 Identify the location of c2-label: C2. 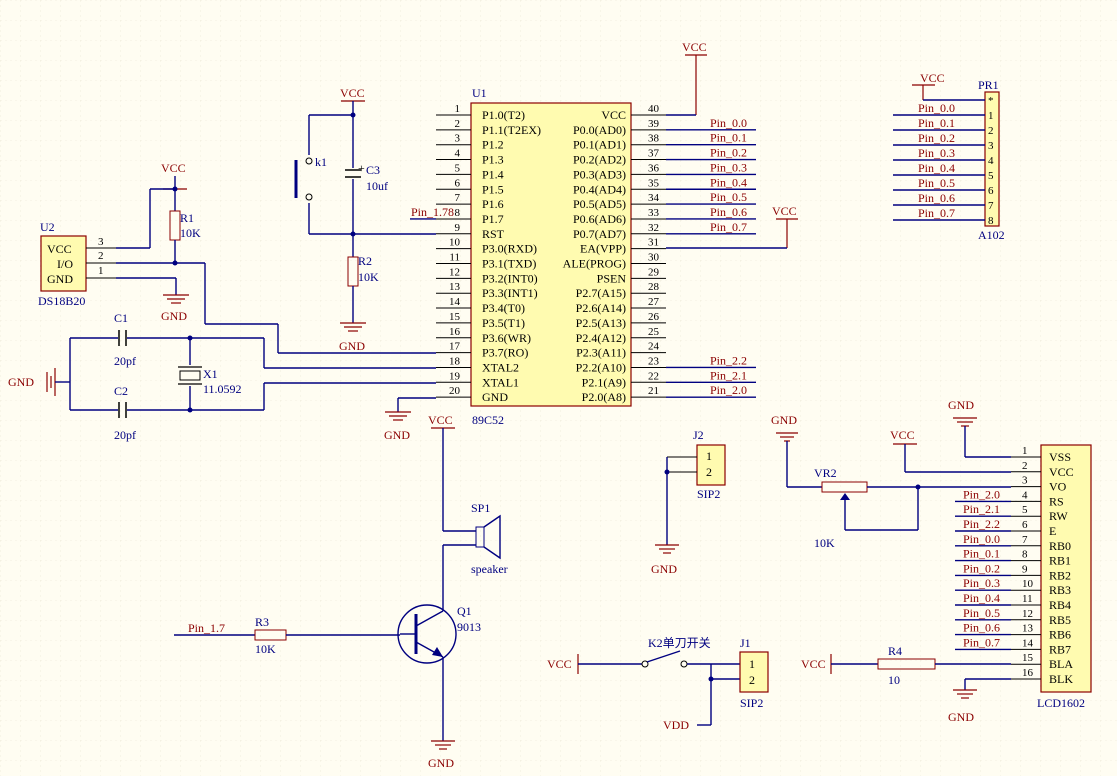
(121, 391).